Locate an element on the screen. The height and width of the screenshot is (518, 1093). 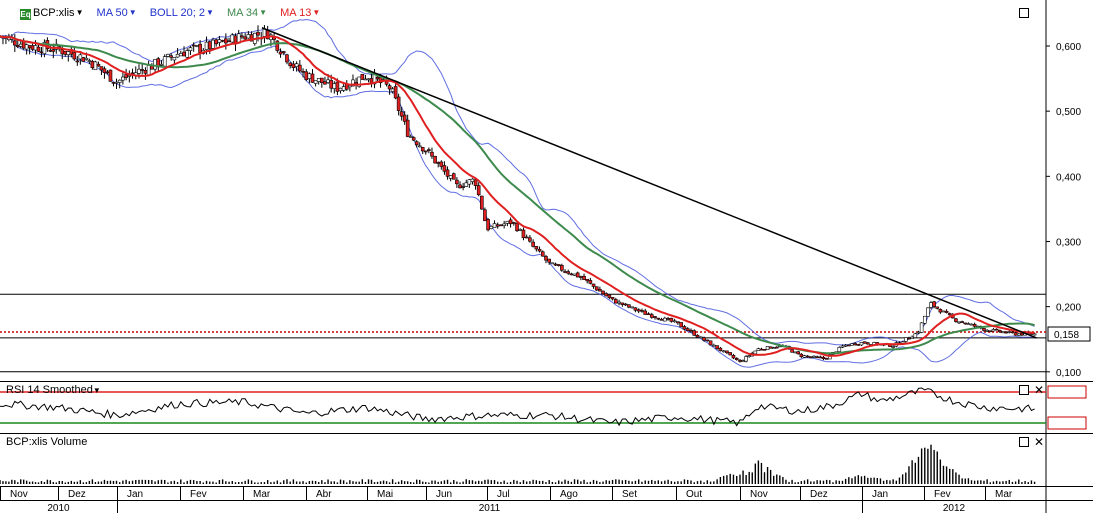
rsi-pane-close-icon: ✕ is located at coordinates (1039, 390).